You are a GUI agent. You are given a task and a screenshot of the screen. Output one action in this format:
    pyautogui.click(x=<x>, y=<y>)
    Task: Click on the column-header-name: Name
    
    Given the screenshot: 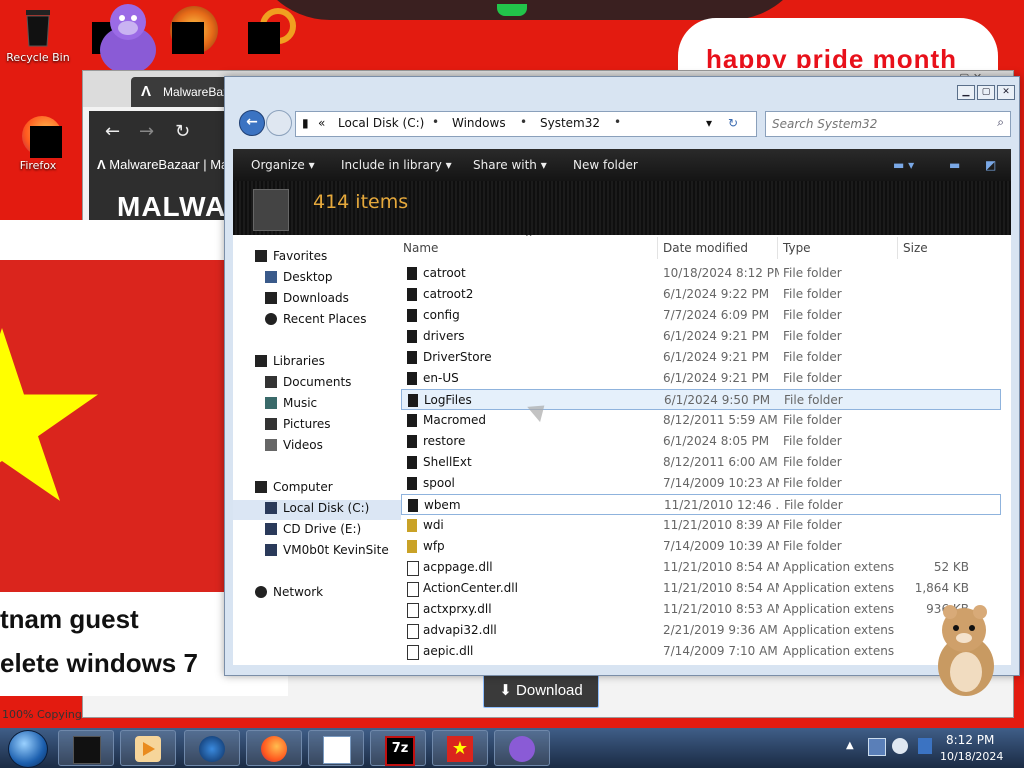 What is the action you would take?
    pyautogui.click(x=420, y=248)
    